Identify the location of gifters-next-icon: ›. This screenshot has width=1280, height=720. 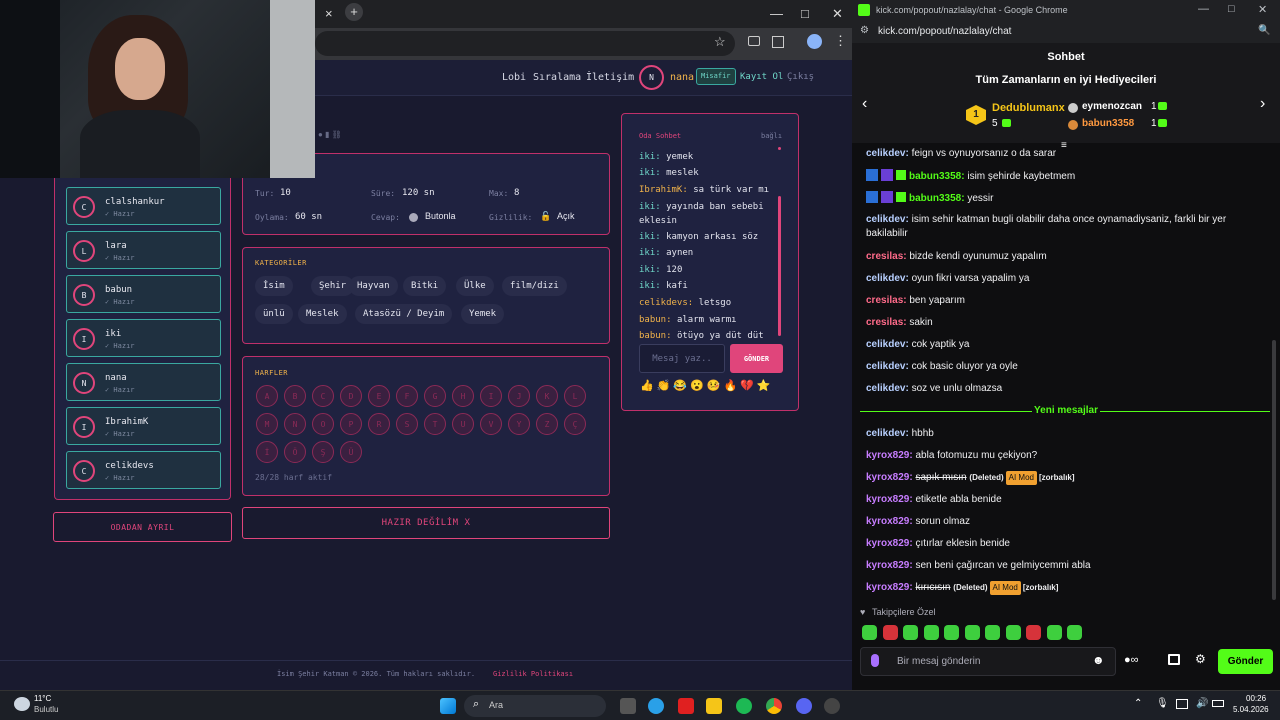
(1262, 104).